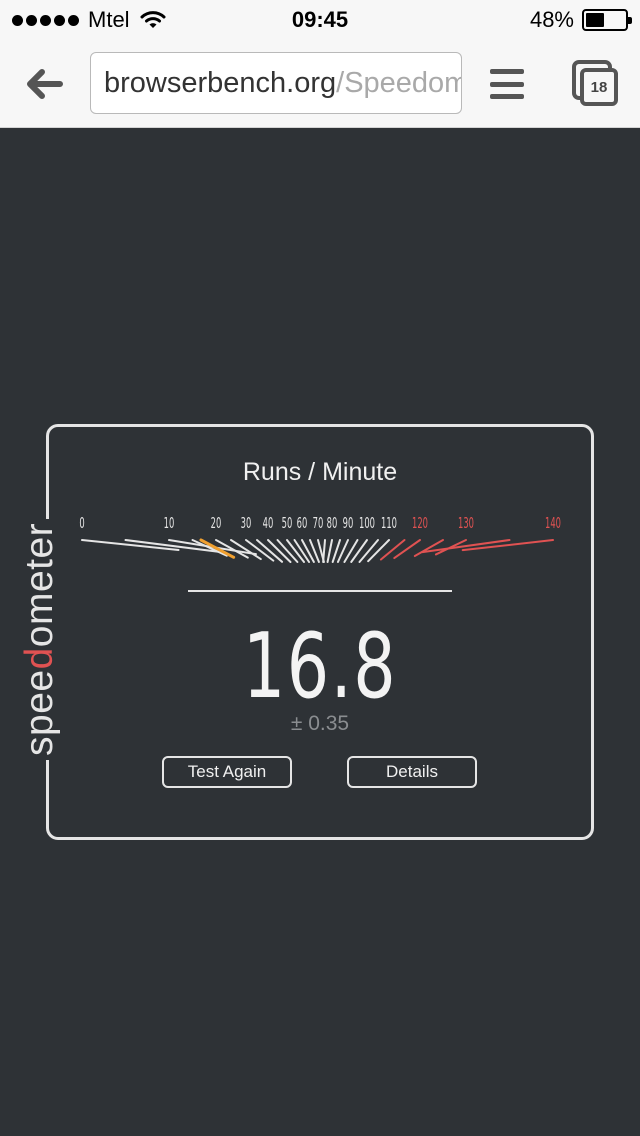  I want to click on test-again-button: Test Again, so click(227, 772).